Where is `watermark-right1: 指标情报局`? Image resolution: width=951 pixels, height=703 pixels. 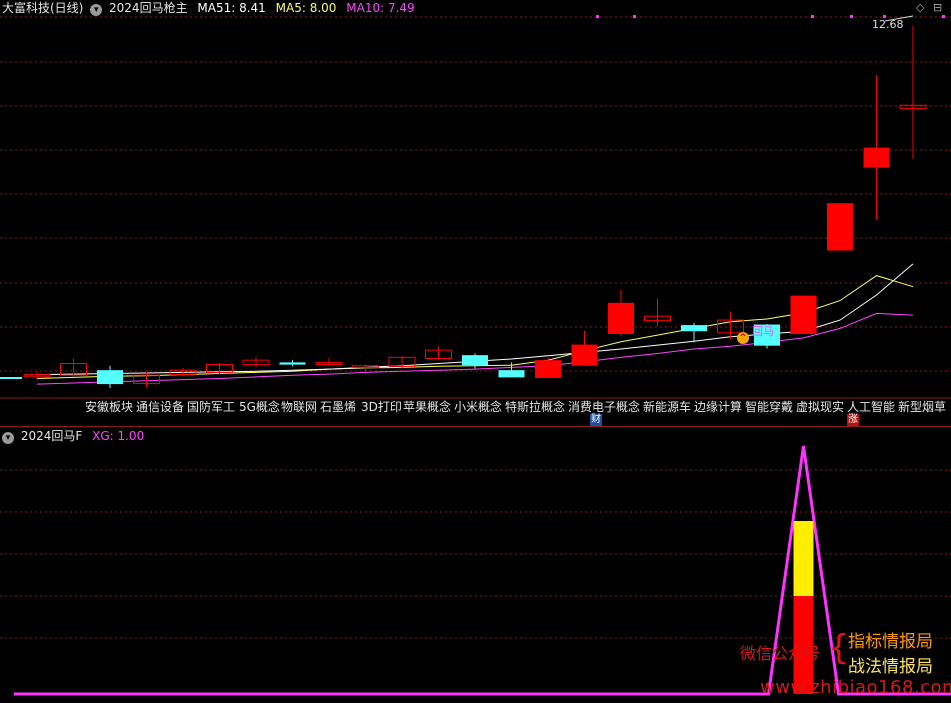
watermark-right1: 指标情报局 is located at coordinates (890, 642).